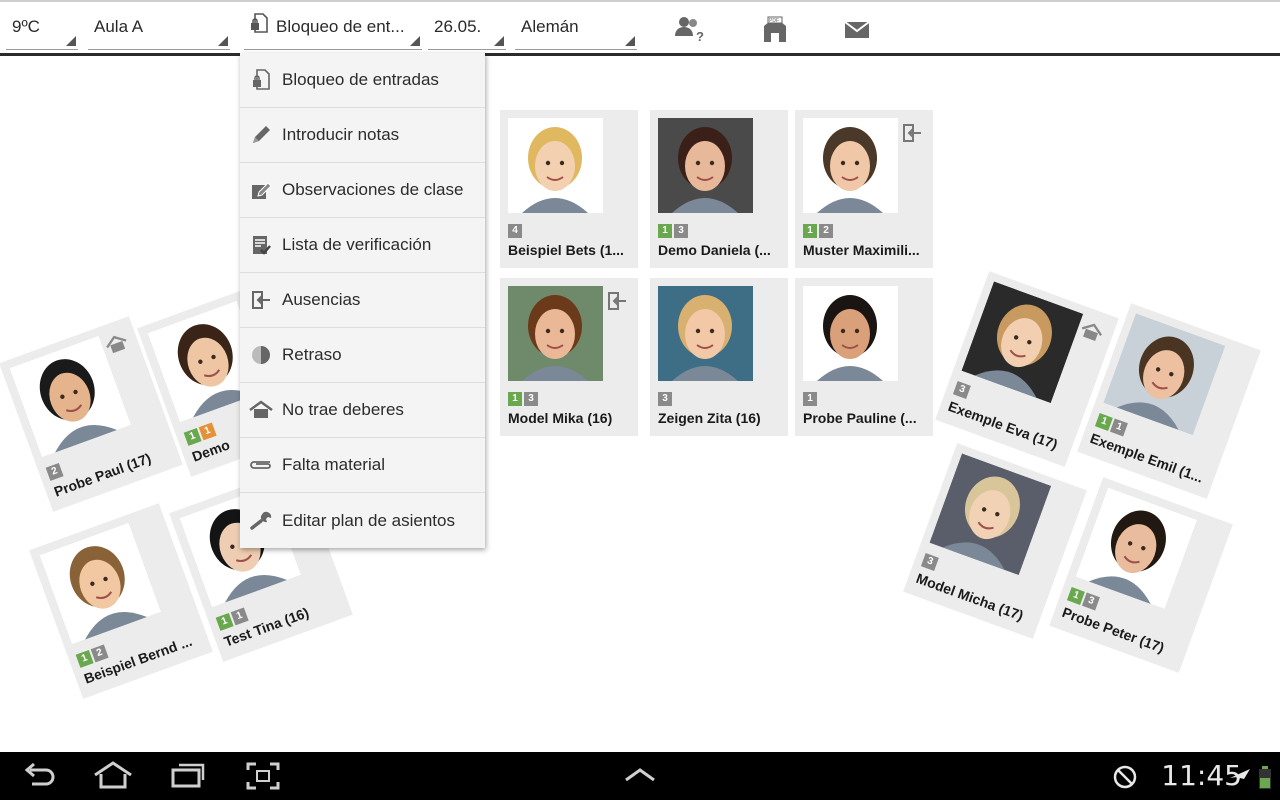 This screenshot has width=1280, height=800. I want to click on student-card: 3 Zeigen Zita (16), so click(719, 357).